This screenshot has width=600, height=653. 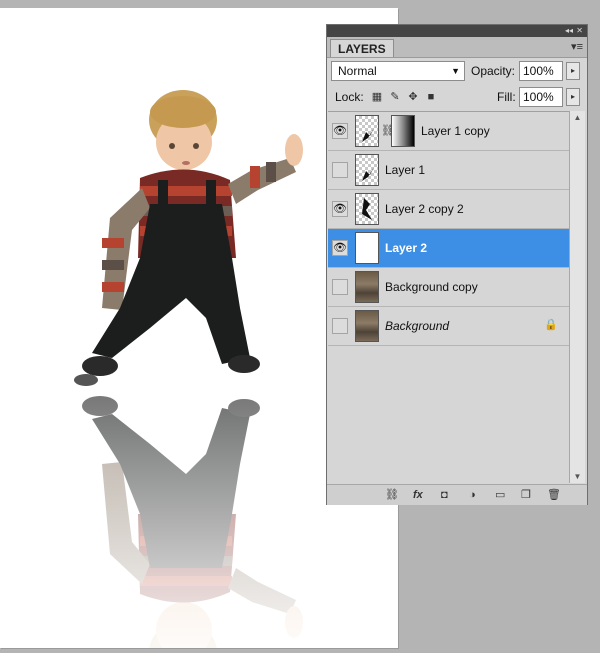 I want to click on chevron-down-icon: ▼, so click(x=455, y=71).